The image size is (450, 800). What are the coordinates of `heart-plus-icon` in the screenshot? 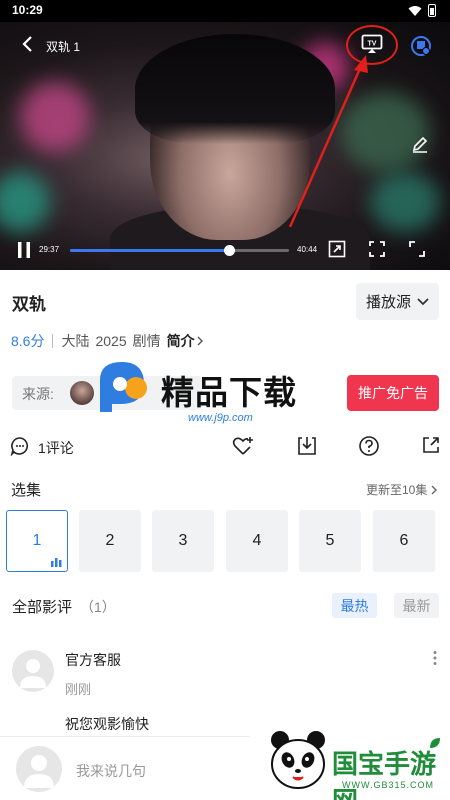 It's located at (243, 446).